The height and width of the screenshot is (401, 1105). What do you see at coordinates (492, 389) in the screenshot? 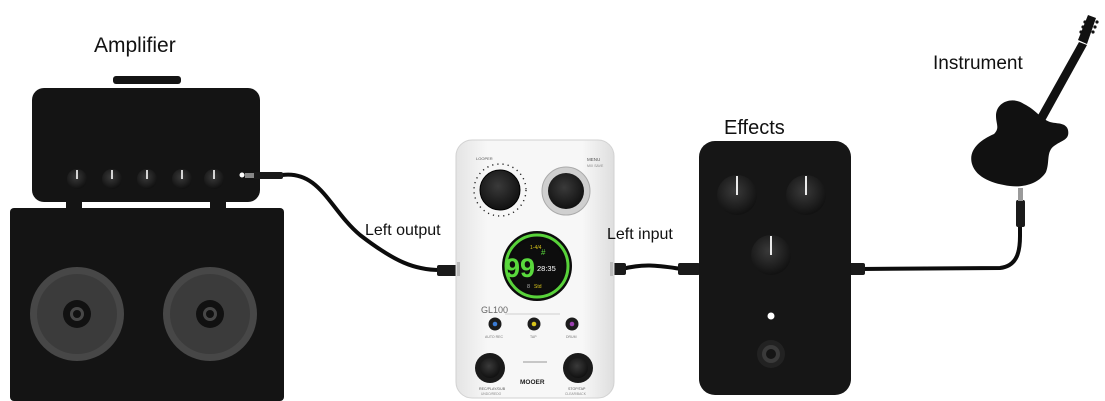
I see `footswitch-left-label: REC/PLAY/DUB` at bounding box center [492, 389].